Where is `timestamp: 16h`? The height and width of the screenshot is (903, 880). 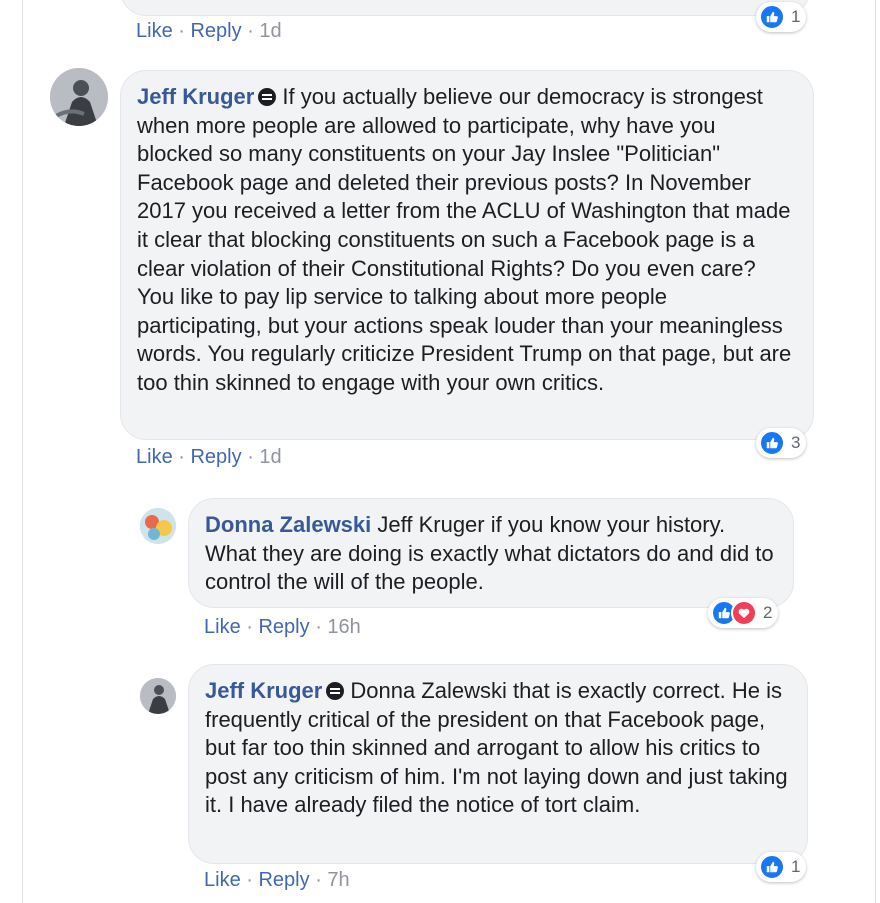 timestamp: 16h is located at coordinates (343, 627).